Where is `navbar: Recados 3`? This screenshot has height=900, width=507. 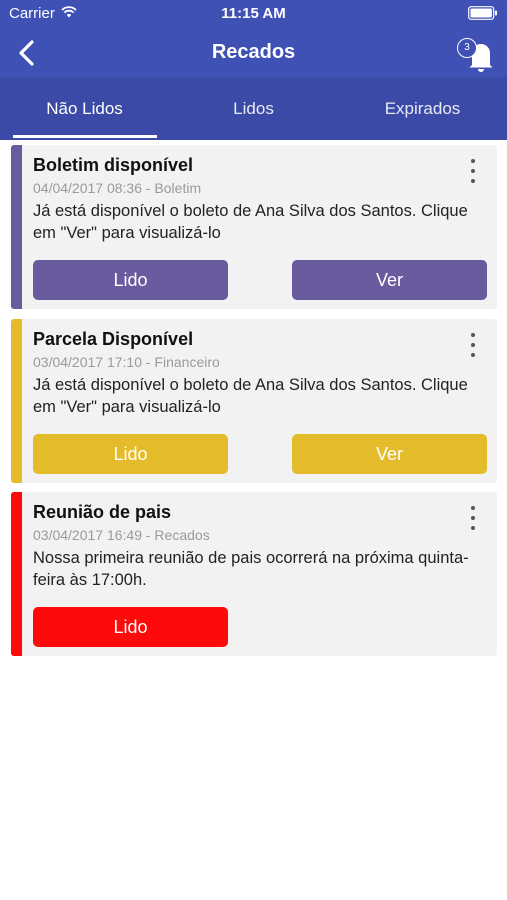 navbar: Recados 3 is located at coordinates (253, 53).